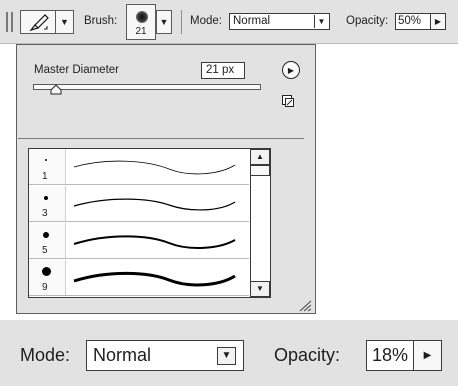 This screenshot has height=386, width=458. What do you see at coordinates (252, 21) in the screenshot?
I see `mode-value: Normal` at bounding box center [252, 21].